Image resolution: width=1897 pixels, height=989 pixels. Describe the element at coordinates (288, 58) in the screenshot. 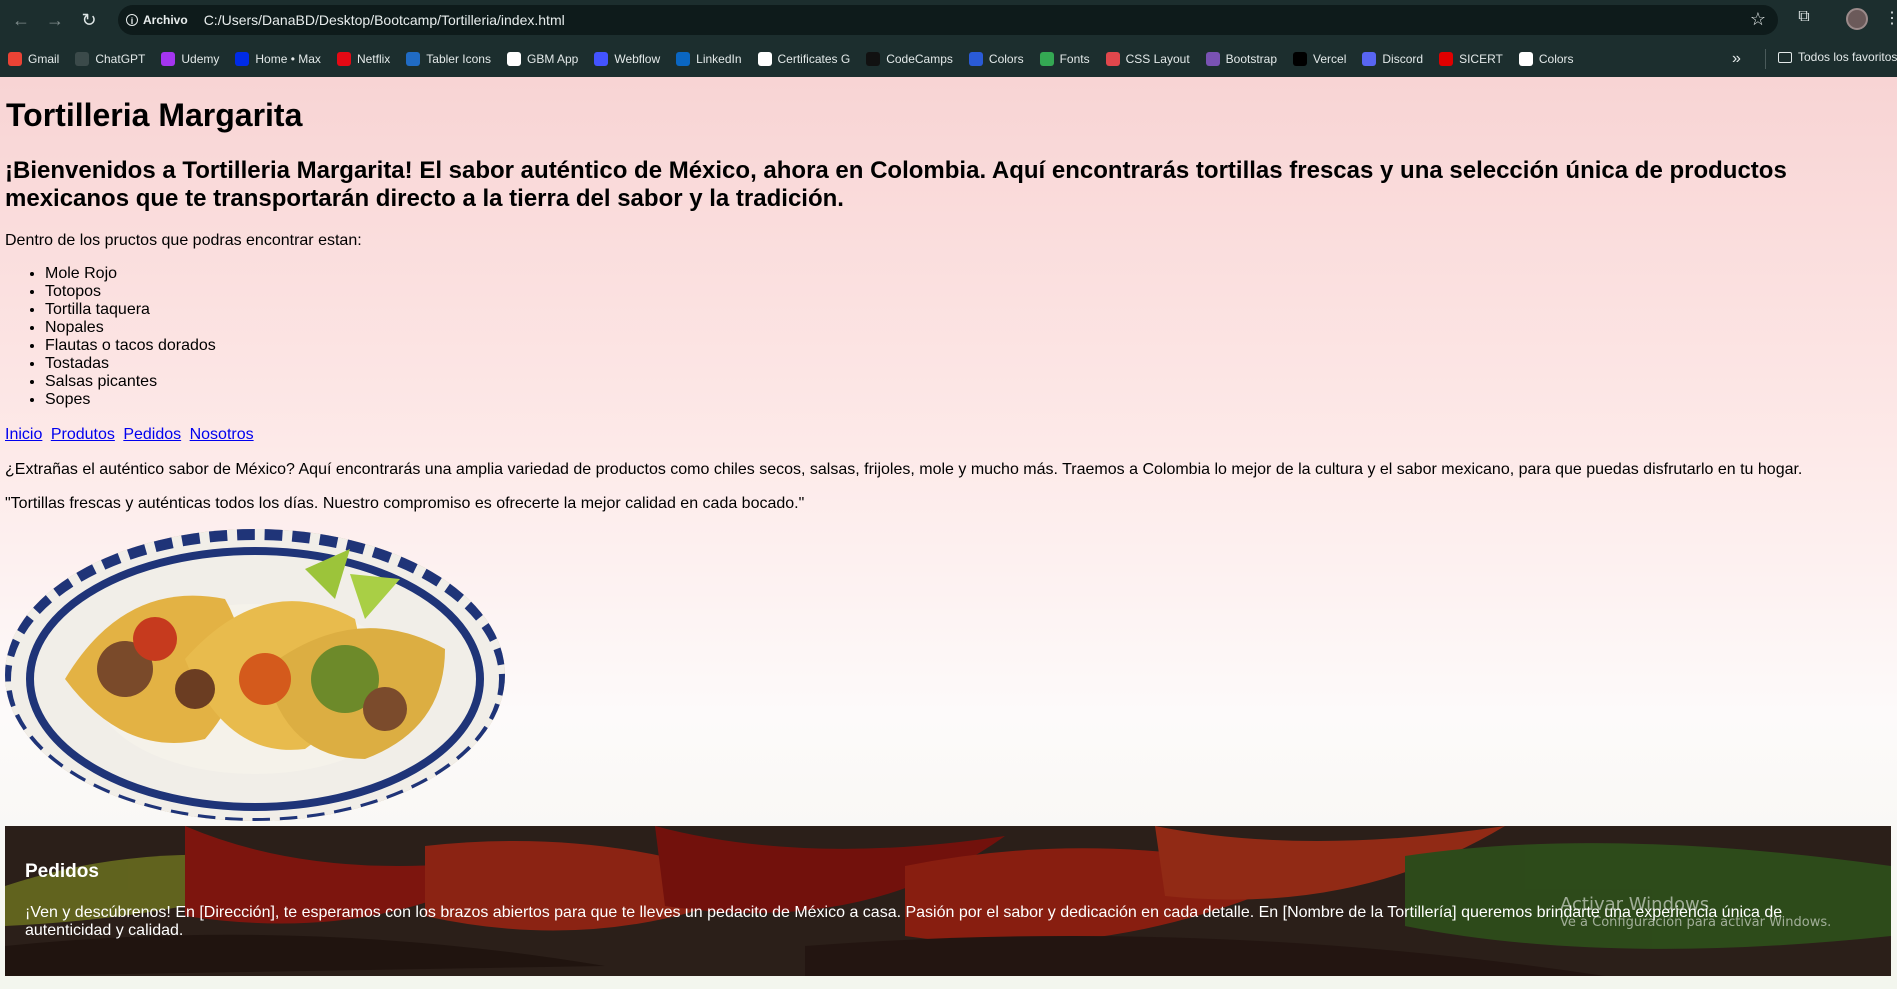

I see `bookmark-label: Home • Max` at that location.